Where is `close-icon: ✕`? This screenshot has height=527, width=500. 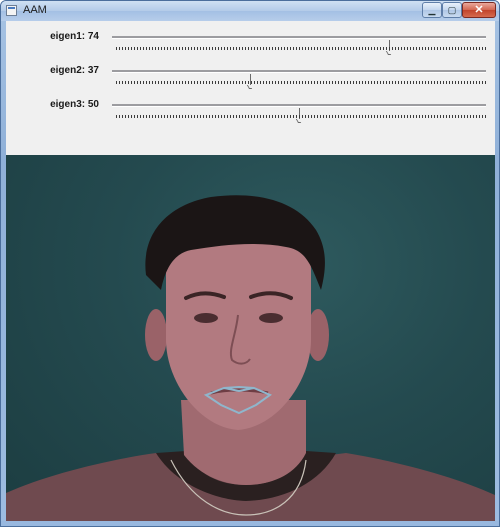
close-icon: ✕ is located at coordinates (479, 10).